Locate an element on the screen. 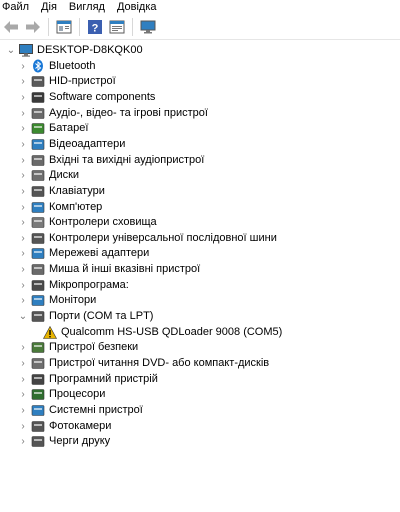  tree-category-row: ⌄ Порти (COM та LPT) is located at coordinates (86, 316).